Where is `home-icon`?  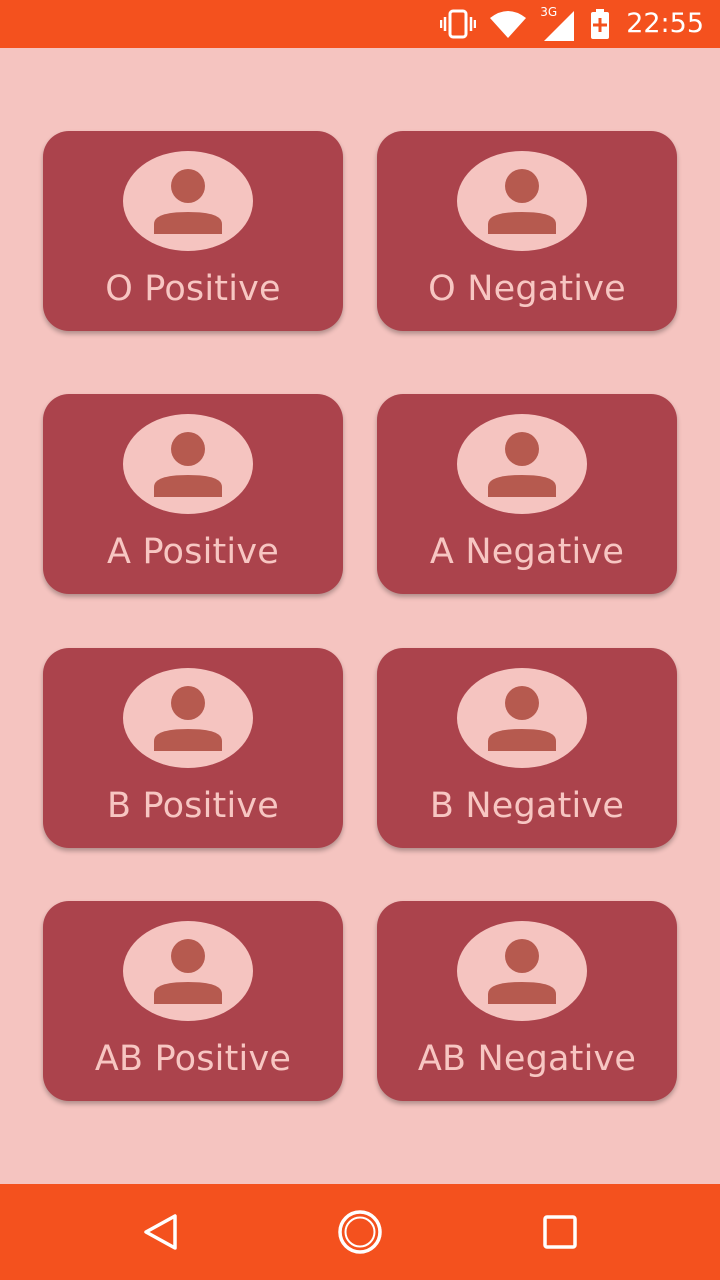
home-icon is located at coordinates (360, 1232).